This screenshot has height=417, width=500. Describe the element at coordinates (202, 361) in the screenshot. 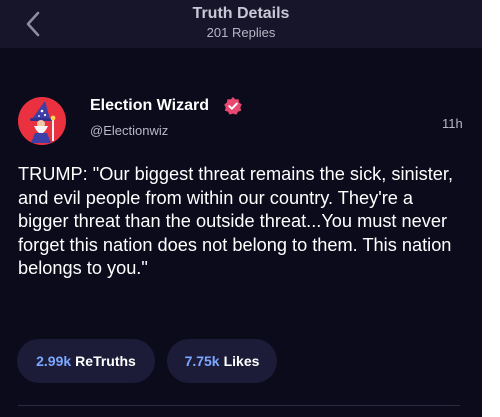

I see `likes-count: 7.75k` at that location.